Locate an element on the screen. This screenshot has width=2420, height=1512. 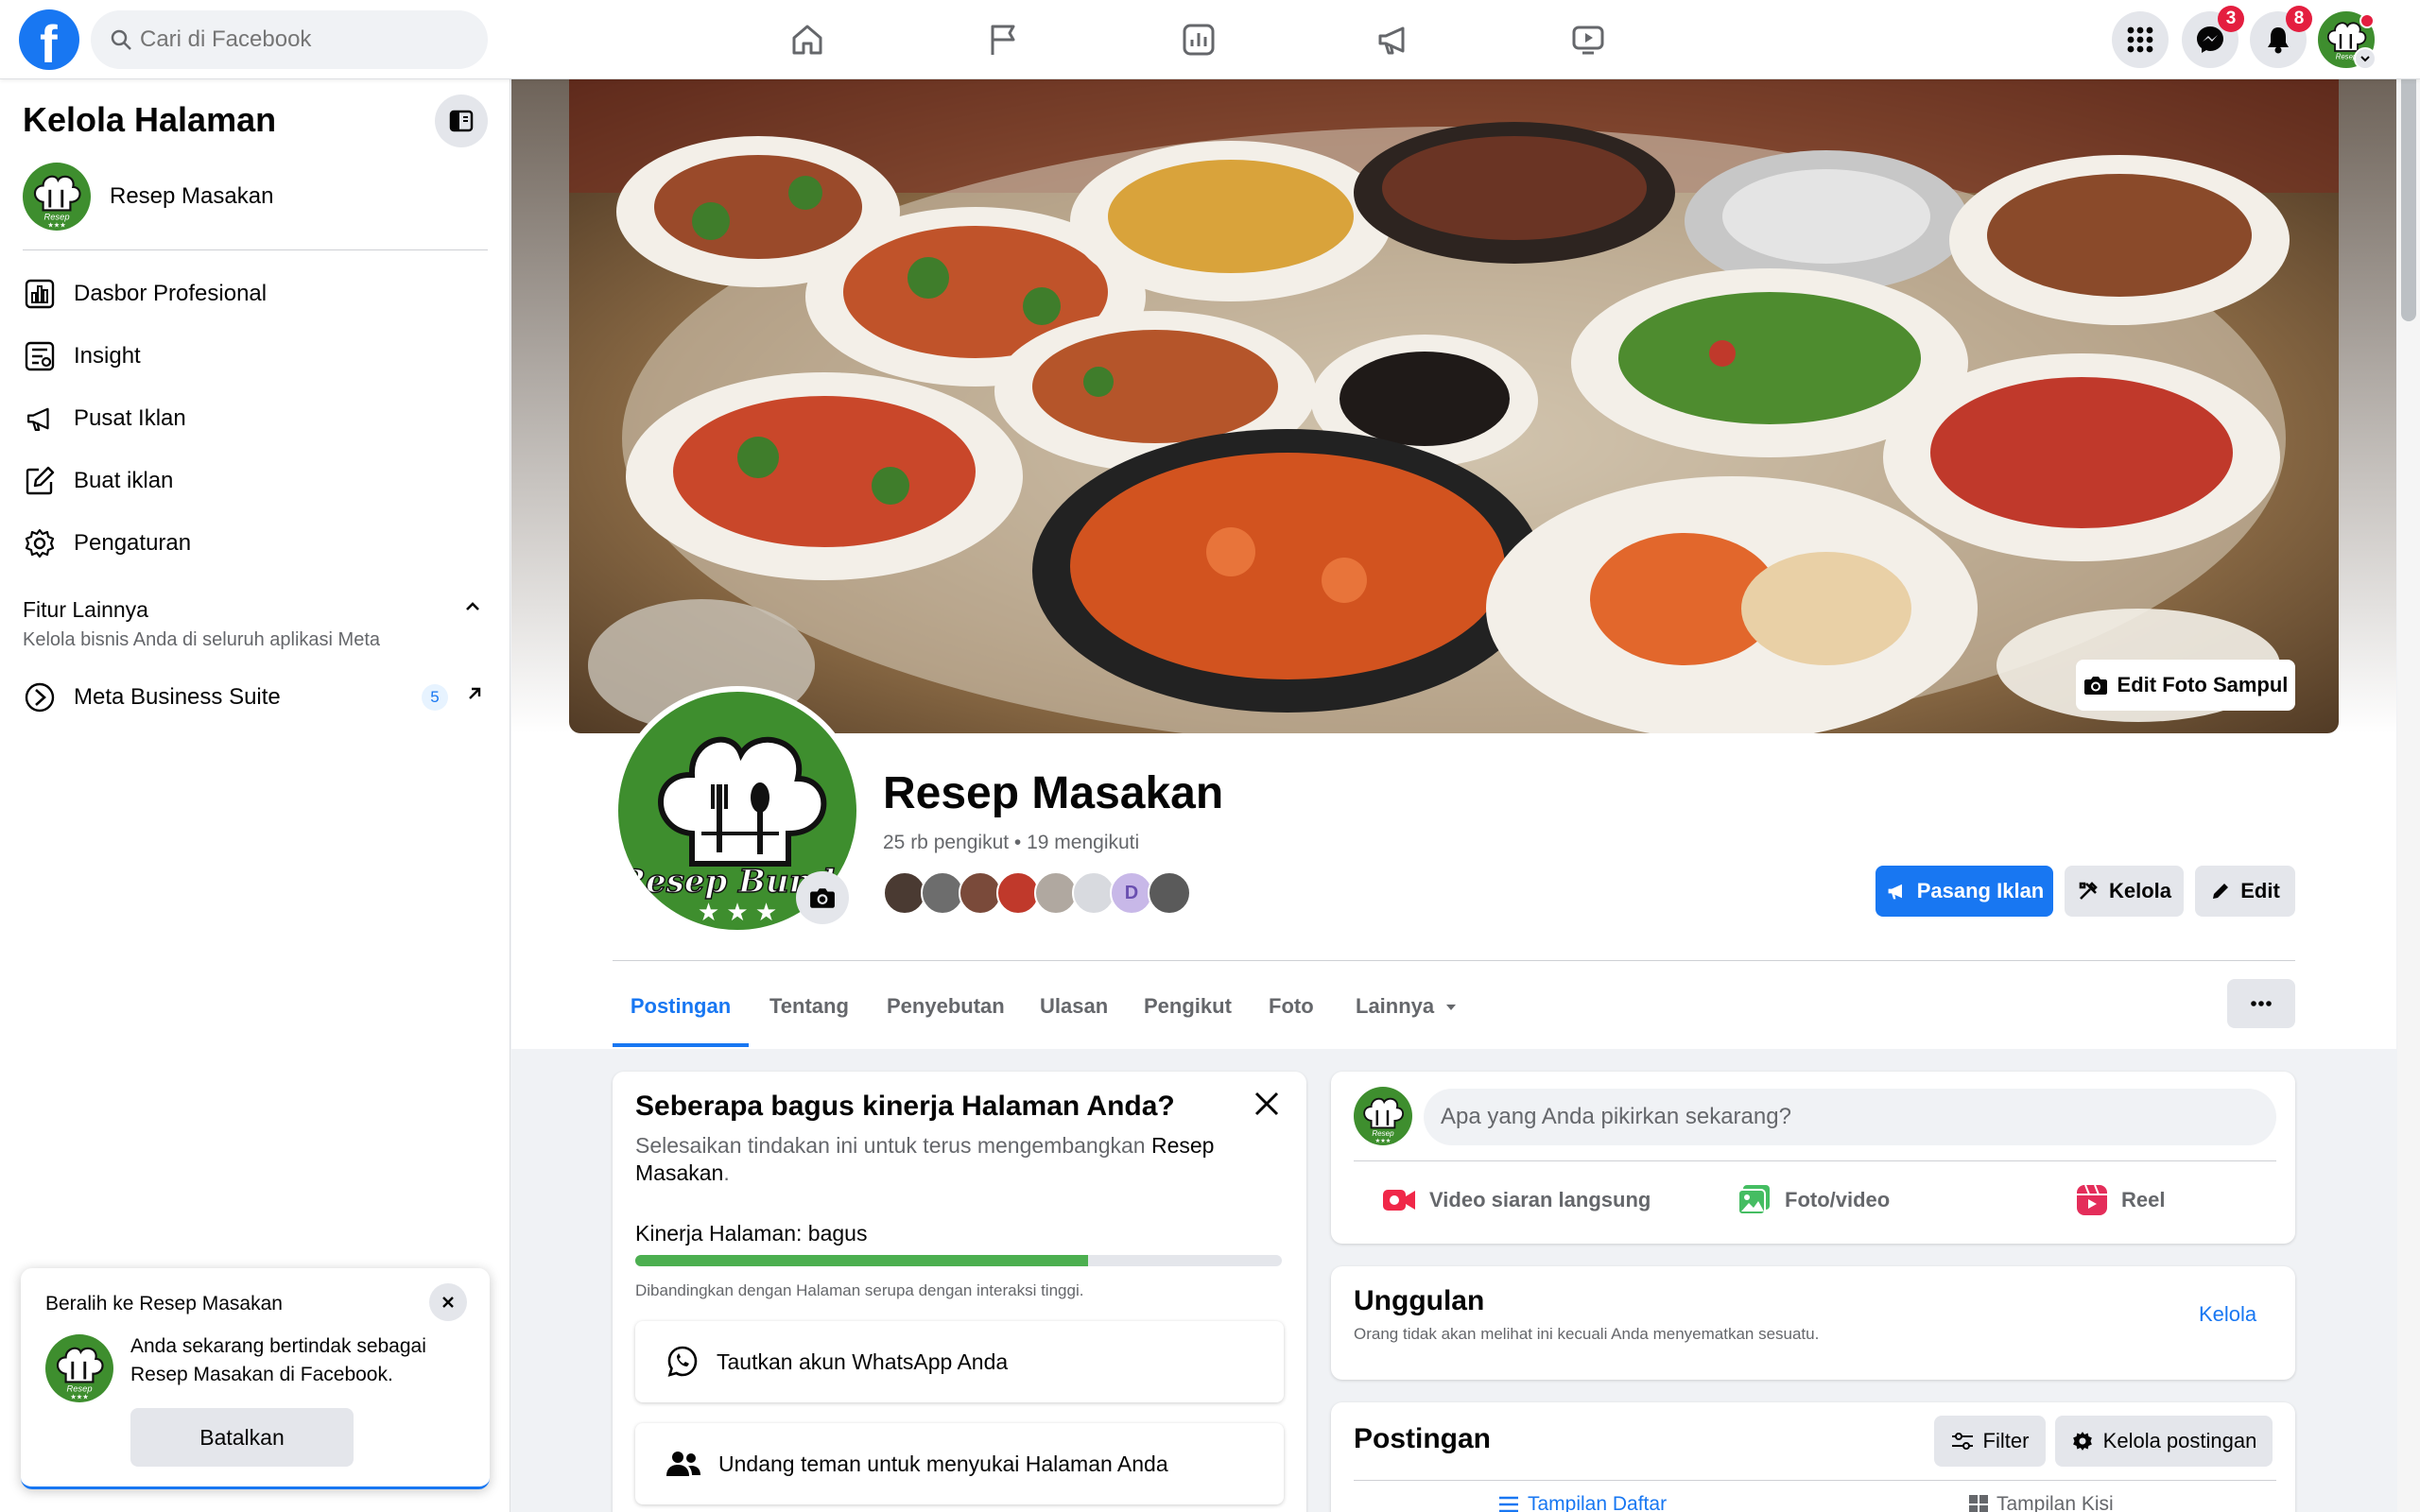
grid-view-tab: Tampilan Kisi is located at coordinates (2041, 1502).